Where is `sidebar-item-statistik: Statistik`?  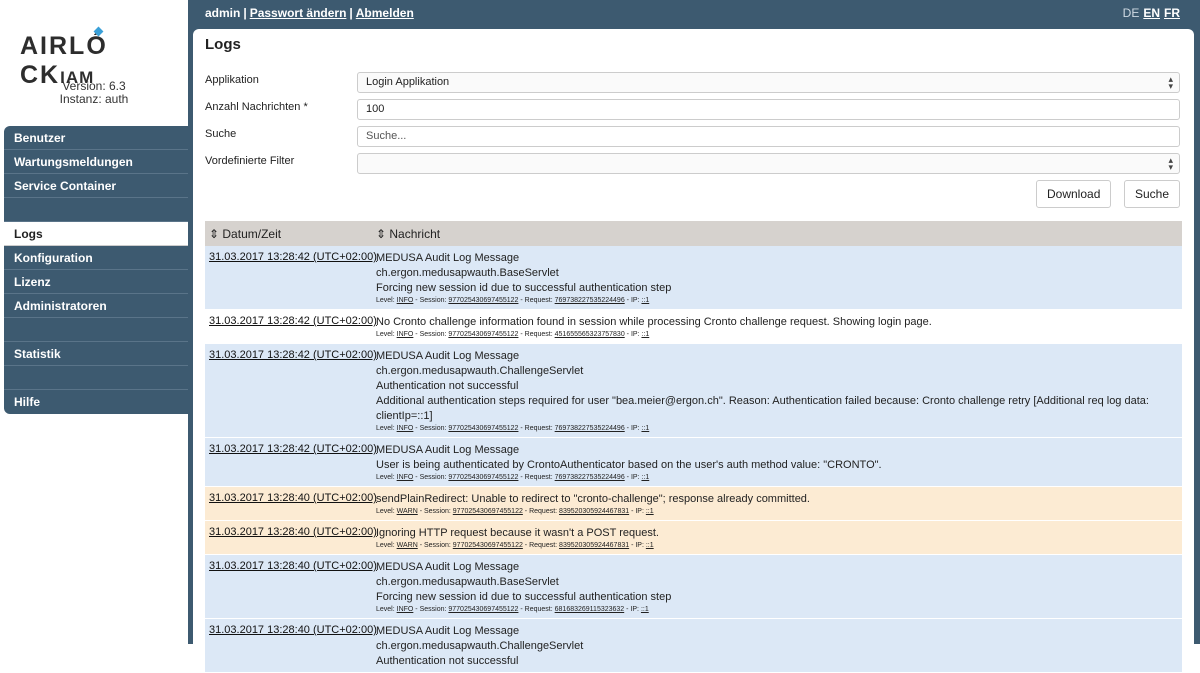
sidebar-item-statistik: Statistik is located at coordinates (96, 354).